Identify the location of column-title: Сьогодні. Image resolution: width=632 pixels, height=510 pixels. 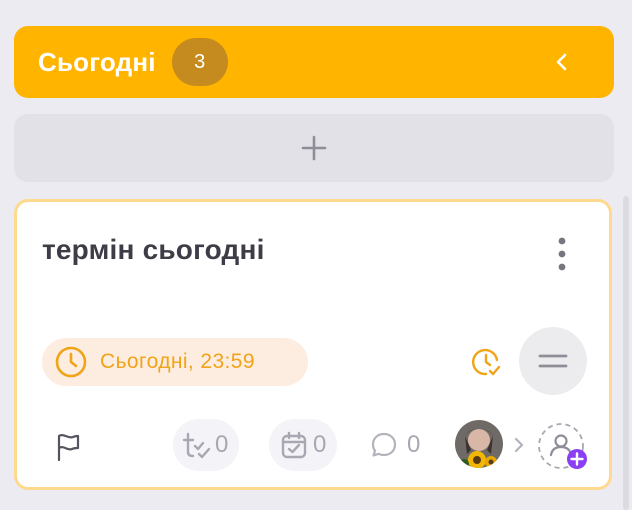
(97, 61).